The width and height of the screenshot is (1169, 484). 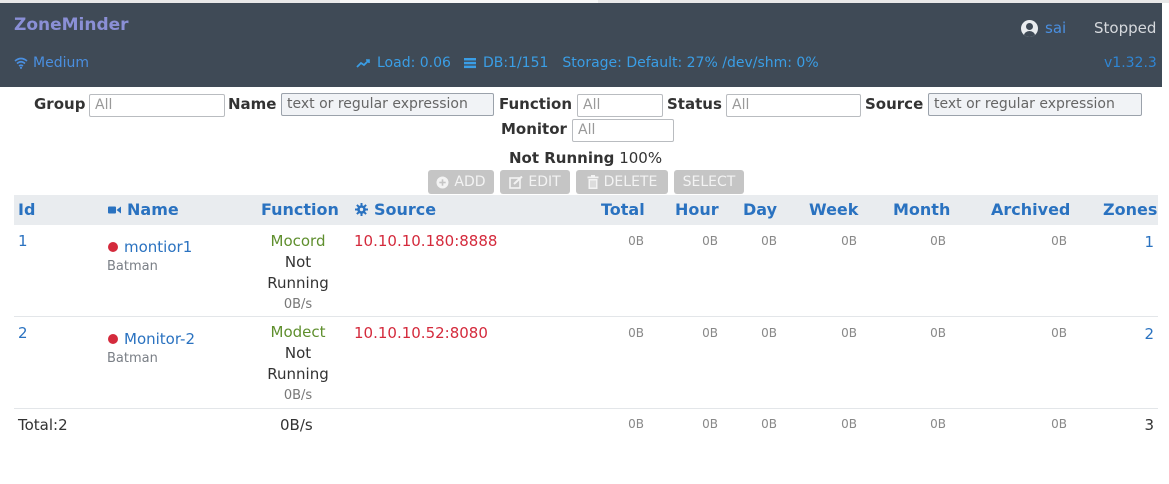 I want to click on column-header-zones: Zones, so click(x=1130, y=209).